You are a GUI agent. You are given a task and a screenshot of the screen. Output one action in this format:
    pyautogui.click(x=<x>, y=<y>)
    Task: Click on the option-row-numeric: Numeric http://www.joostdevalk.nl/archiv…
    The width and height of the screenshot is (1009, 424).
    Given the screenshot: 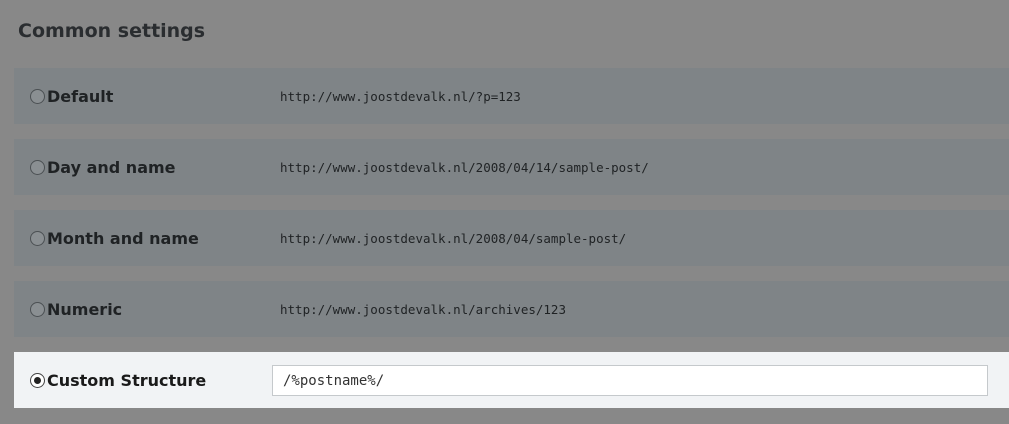 What is the action you would take?
    pyautogui.click(x=511, y=309)
    